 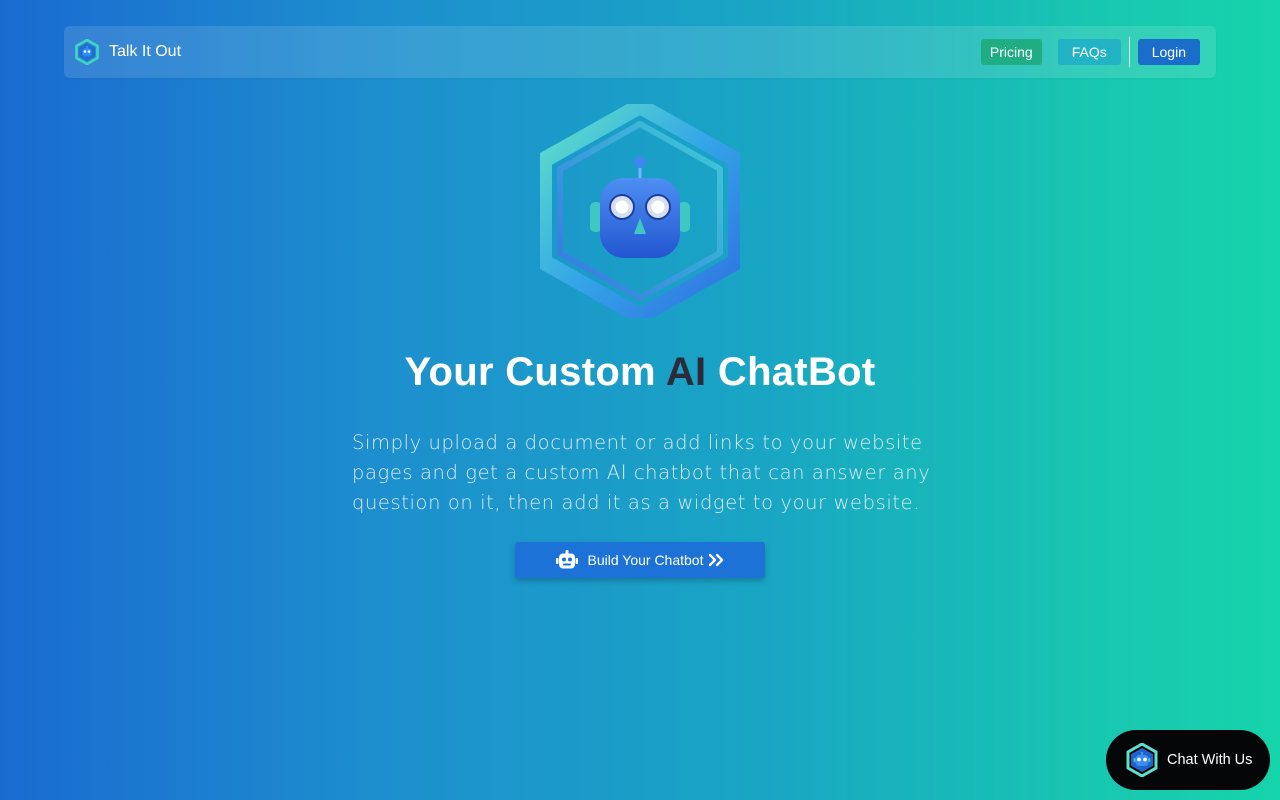 I want to click on headline-accent: AI, so click(x=686, y=372).